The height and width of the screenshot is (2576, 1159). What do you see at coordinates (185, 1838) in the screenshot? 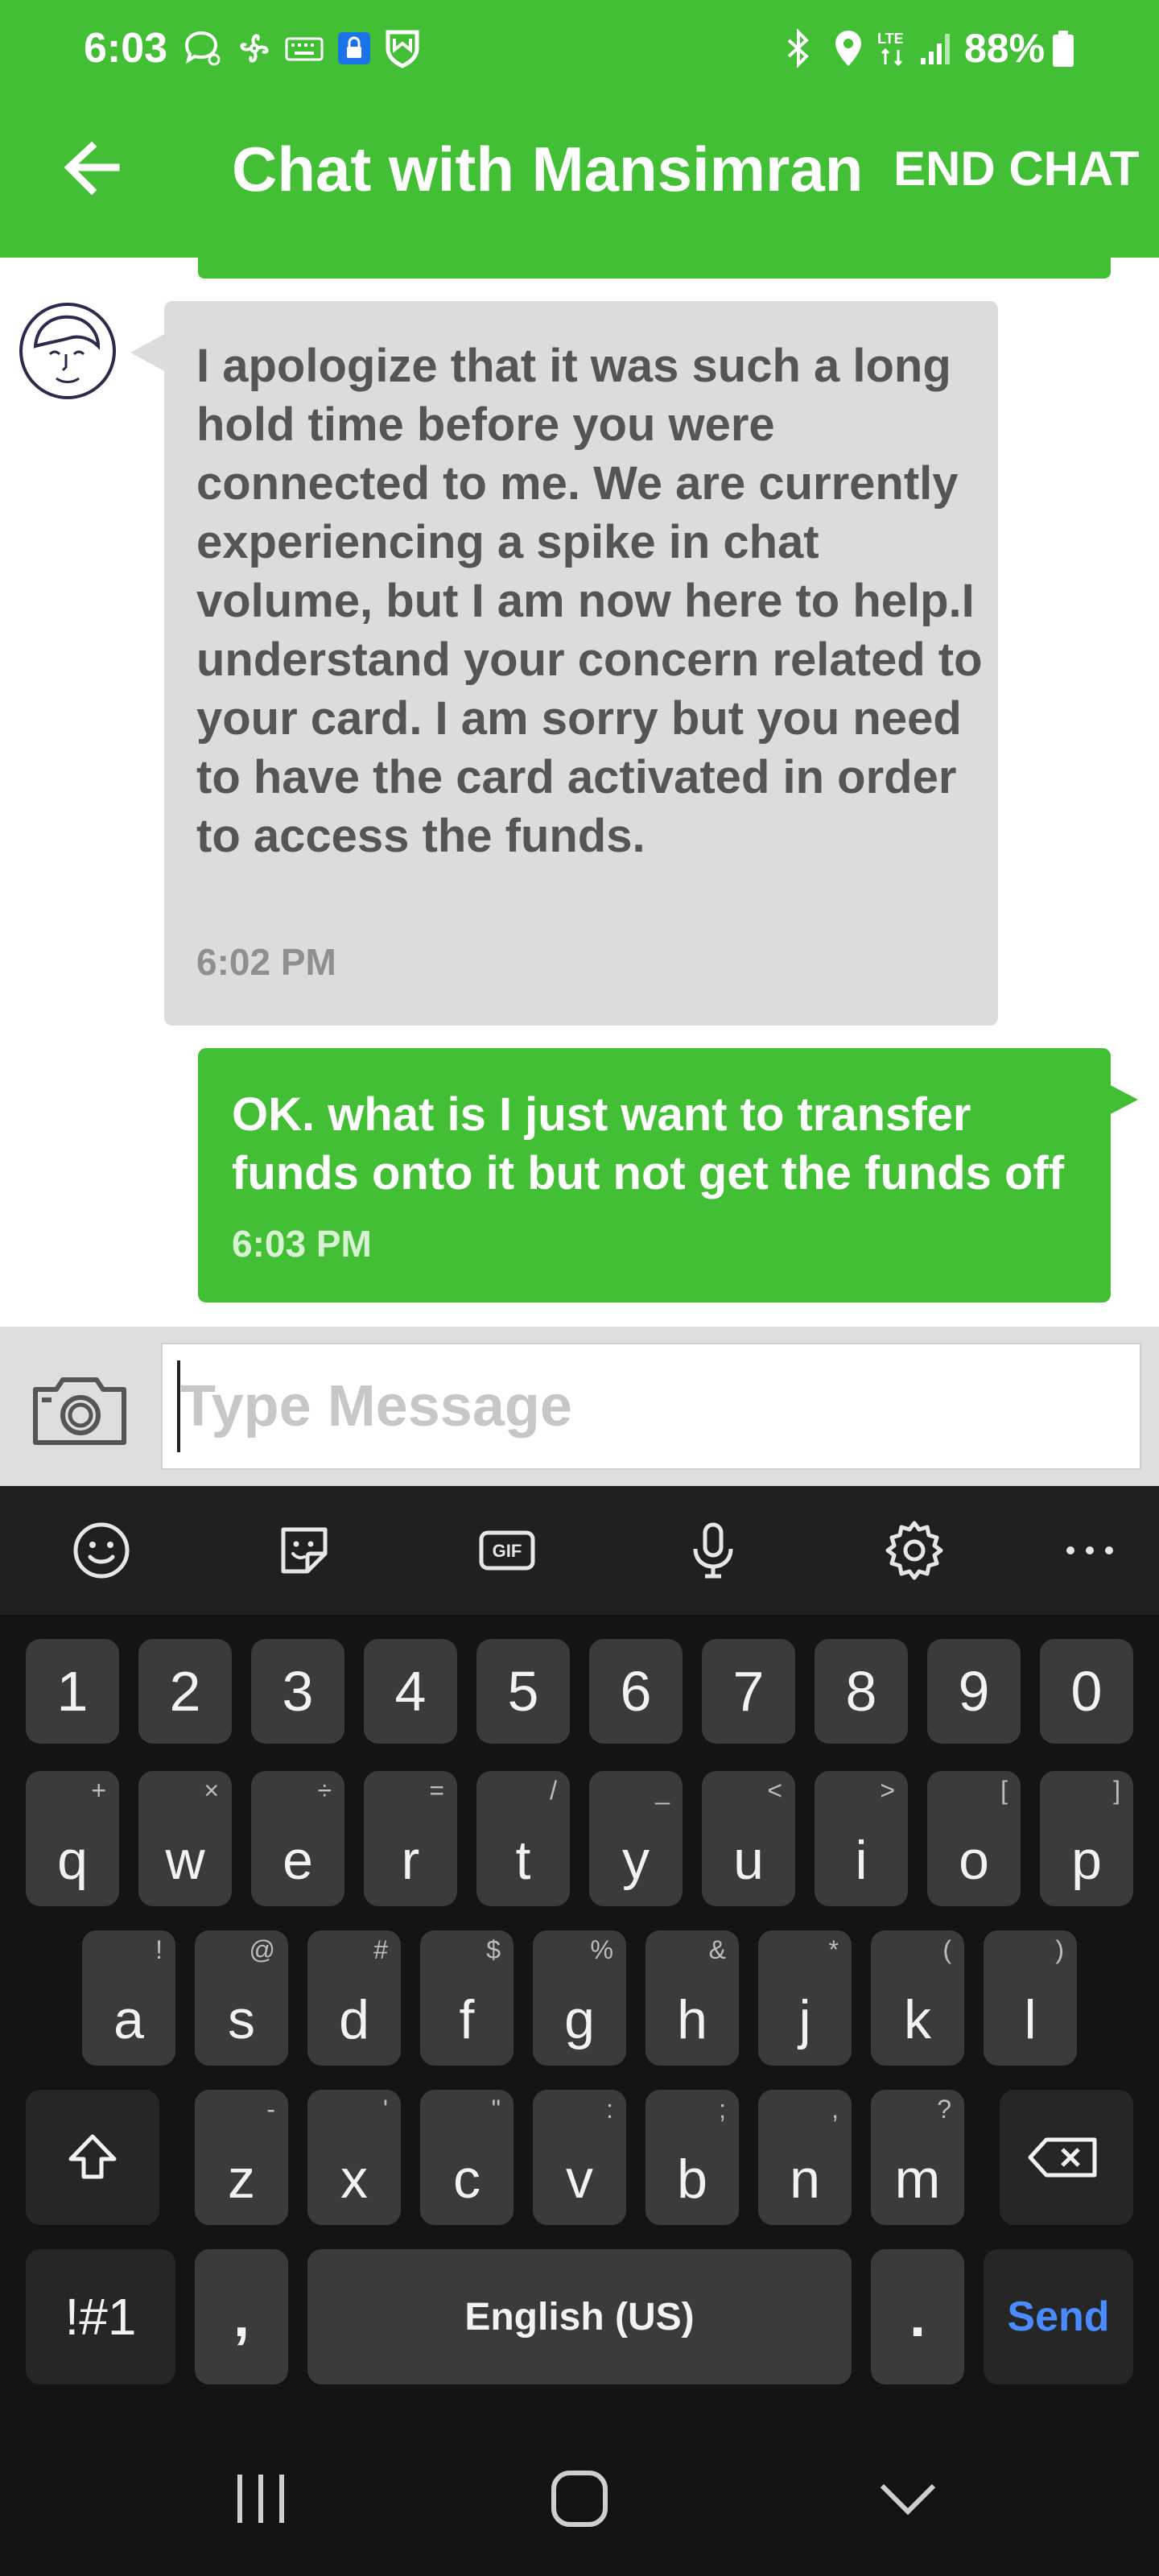
I see `key-w: × w` at bounding box center [185, 1838].